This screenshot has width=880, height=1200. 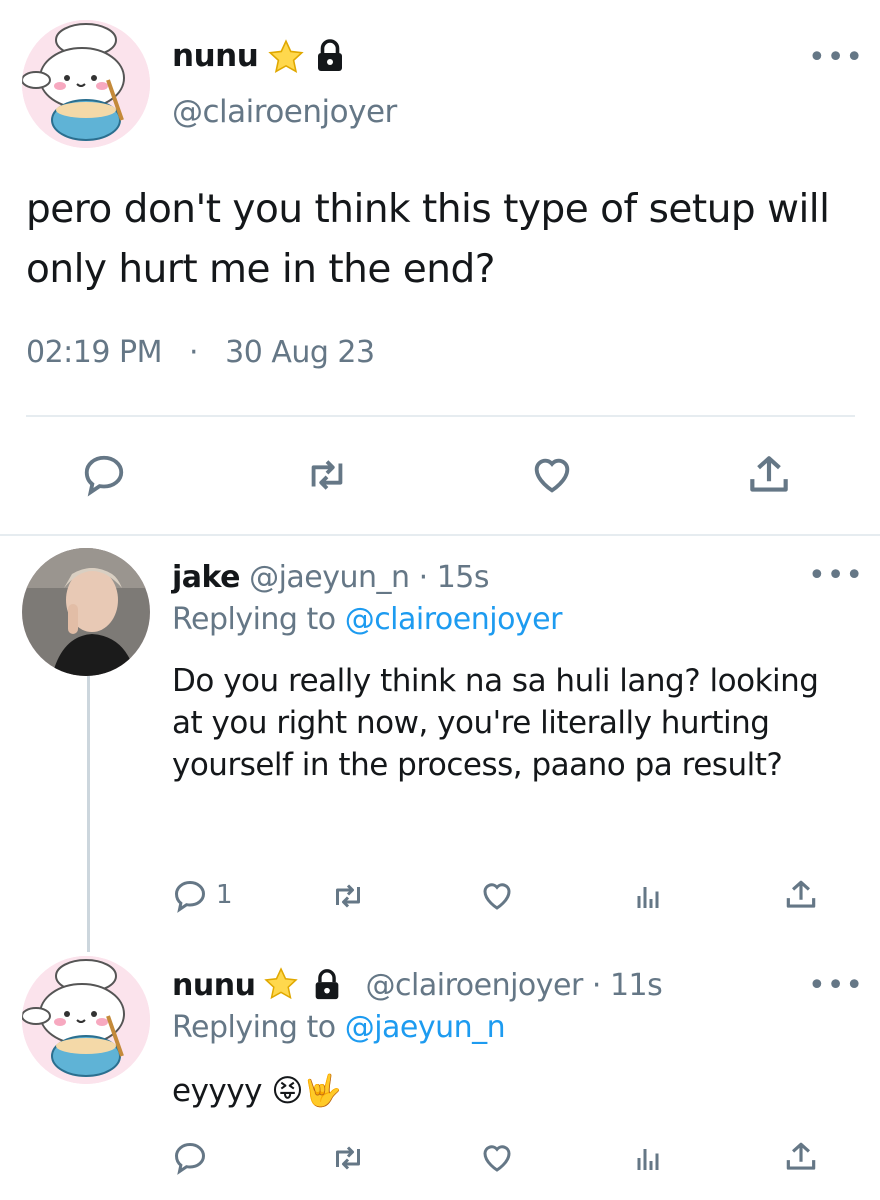 I want to click on tweet-date: 30 Aug 23, so click(x=300, y=352).